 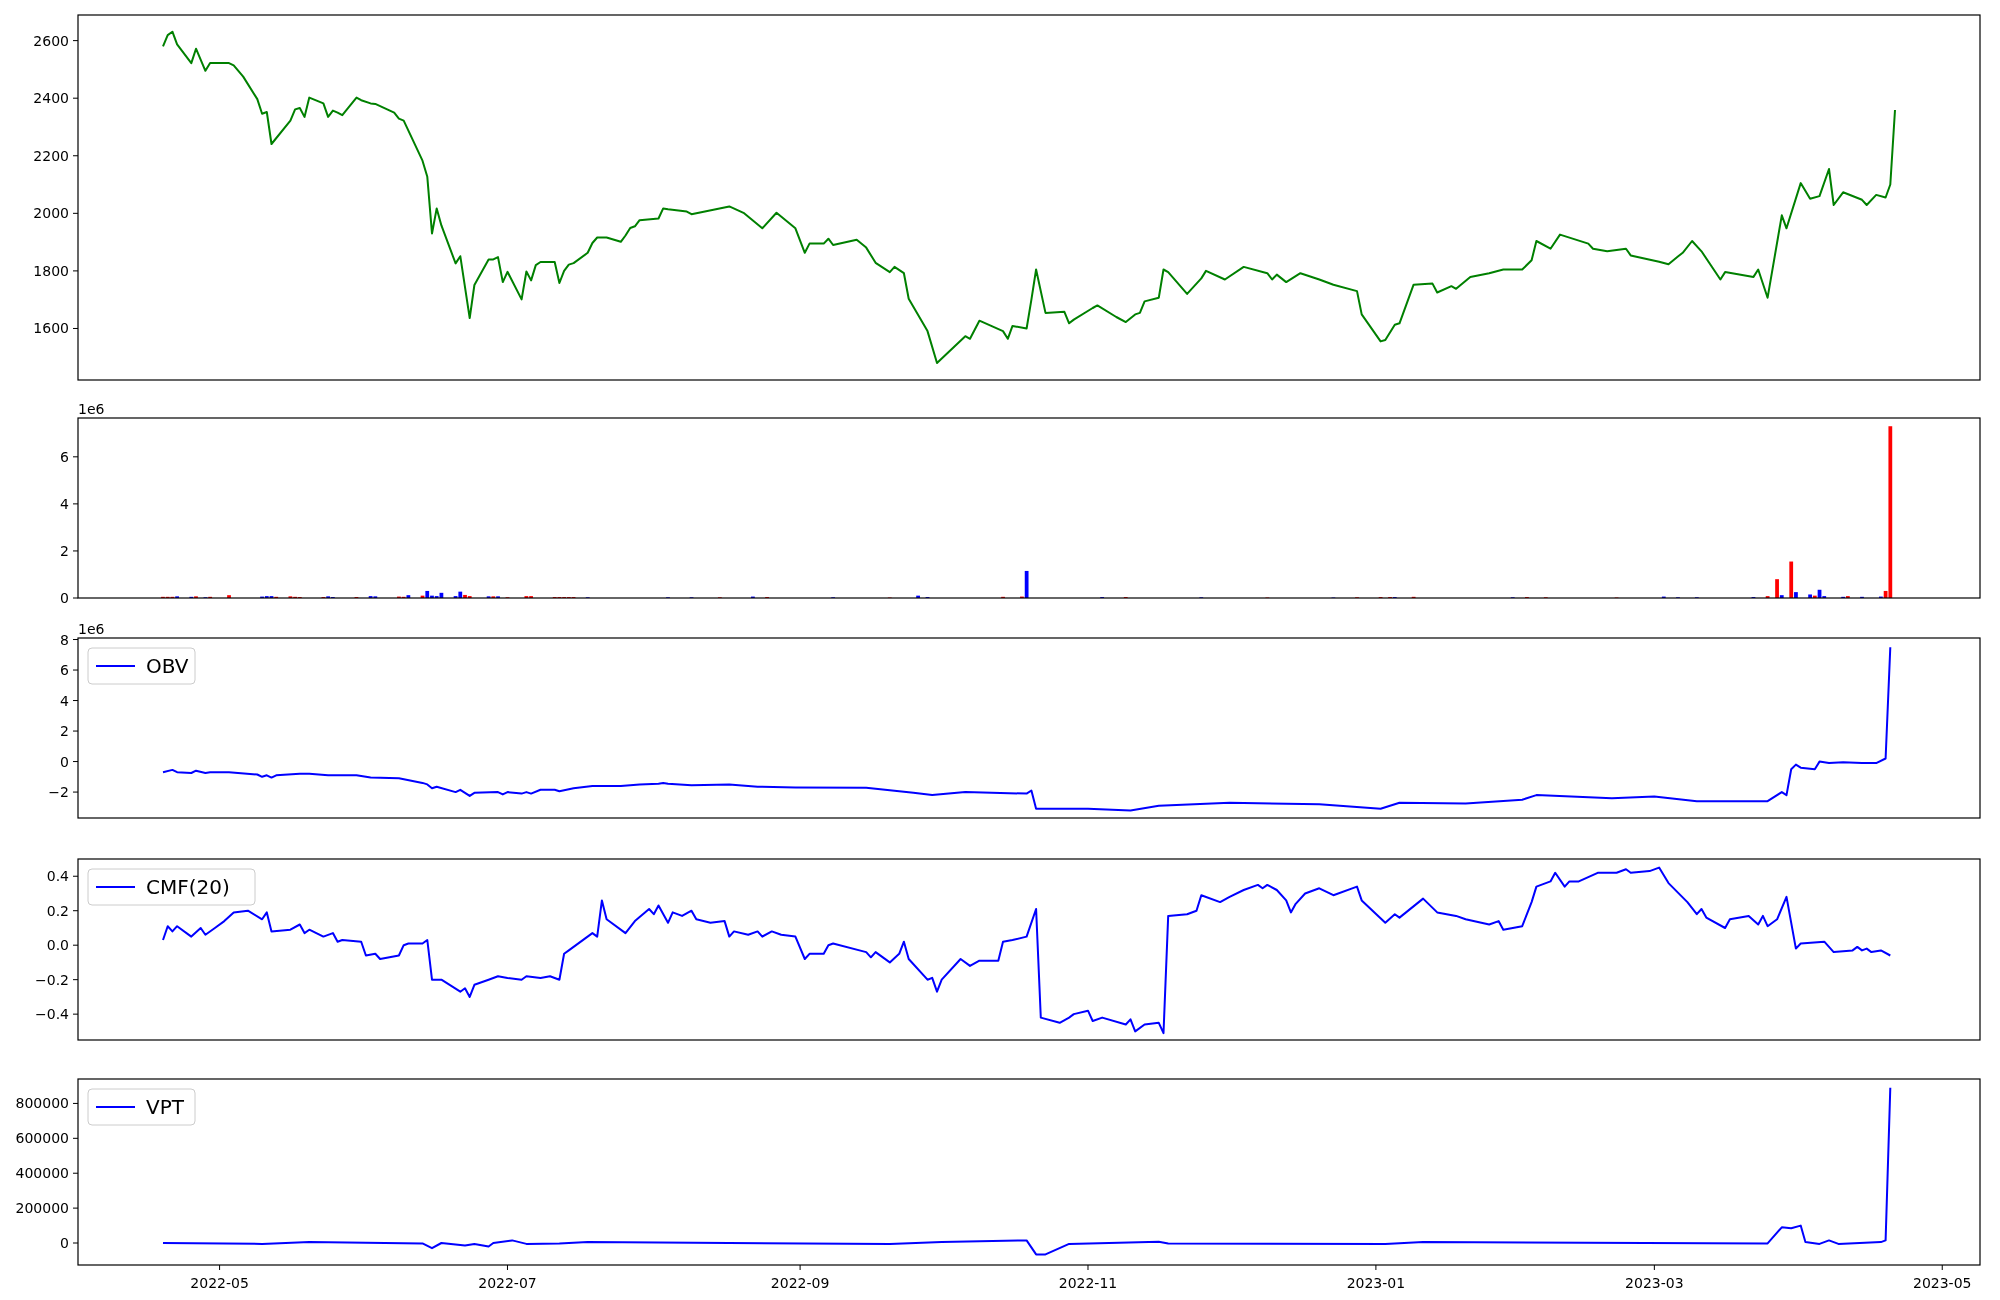 I want to click on x-tick-label: 2022-11, so click(x=1088, y=1283).